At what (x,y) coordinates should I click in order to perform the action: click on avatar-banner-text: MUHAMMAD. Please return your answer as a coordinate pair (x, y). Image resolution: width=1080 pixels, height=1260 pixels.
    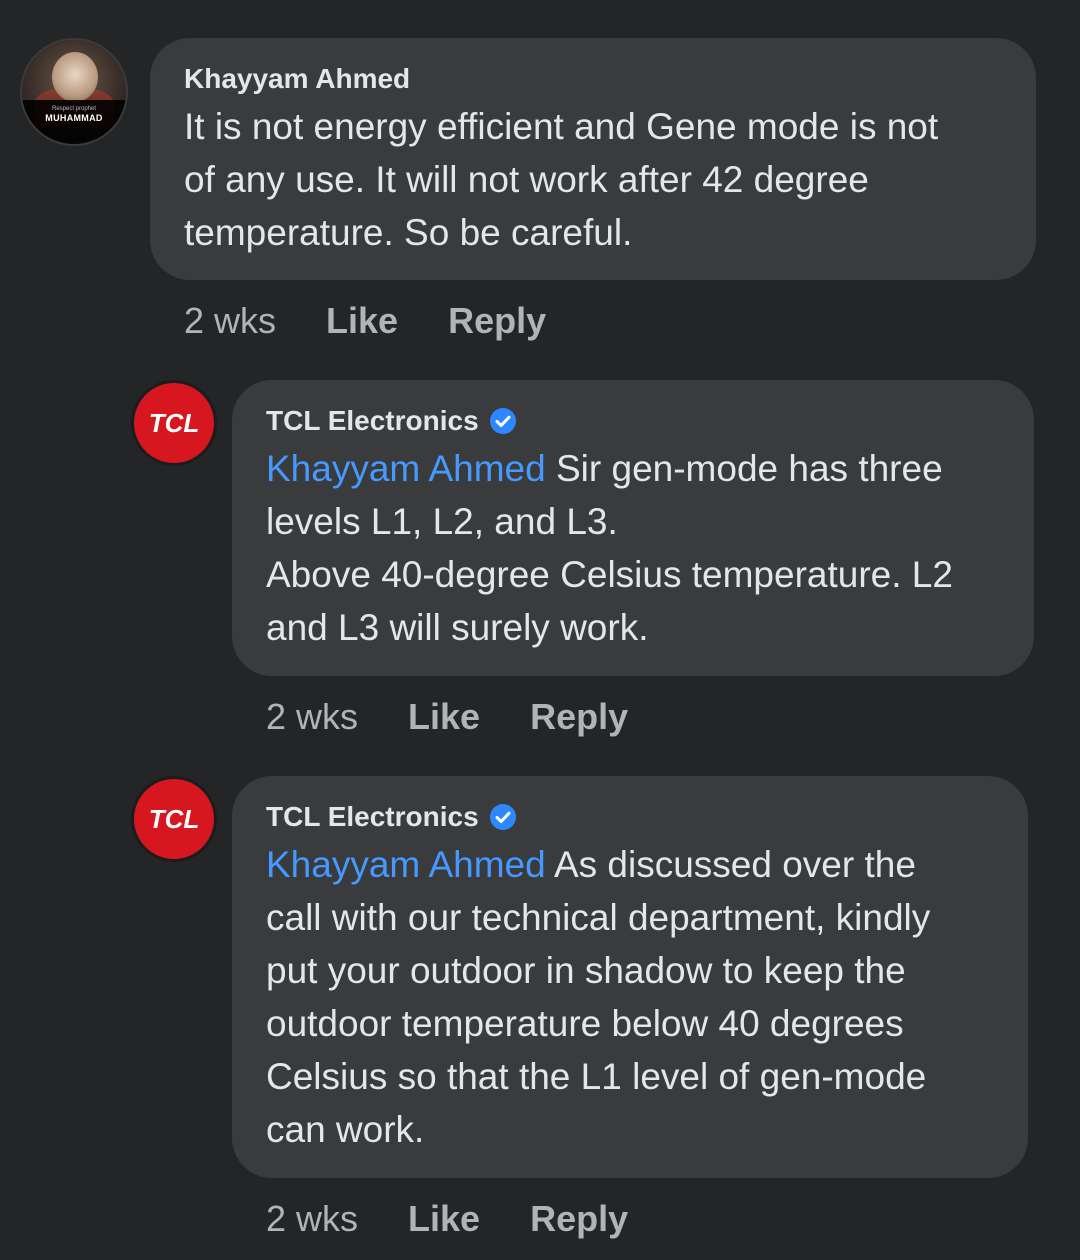
    Looking at the image, I should click on (74, 118).